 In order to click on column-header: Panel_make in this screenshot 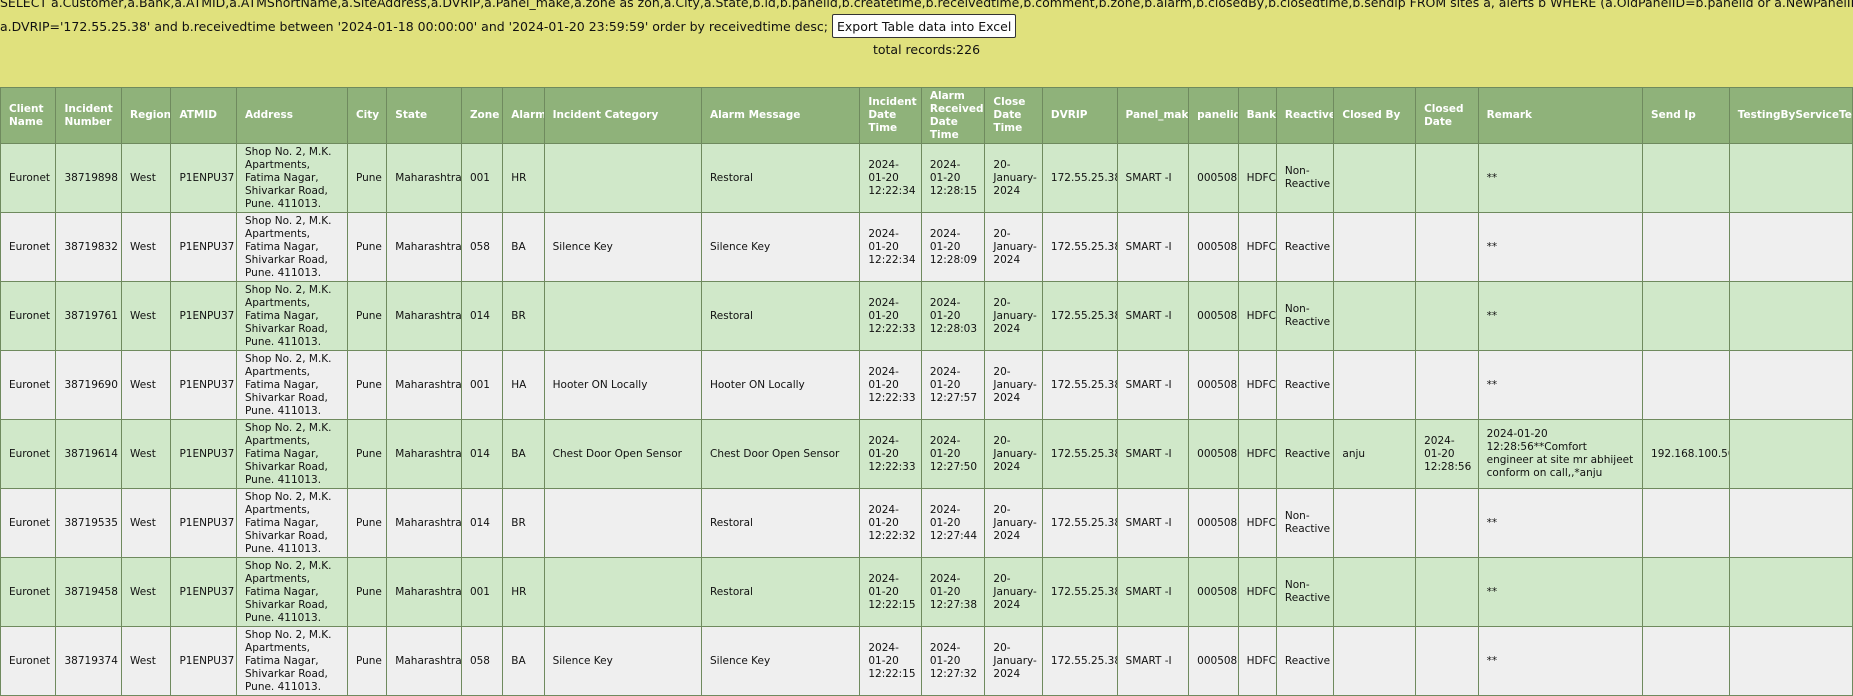, I will do `click(1153, 115)`.